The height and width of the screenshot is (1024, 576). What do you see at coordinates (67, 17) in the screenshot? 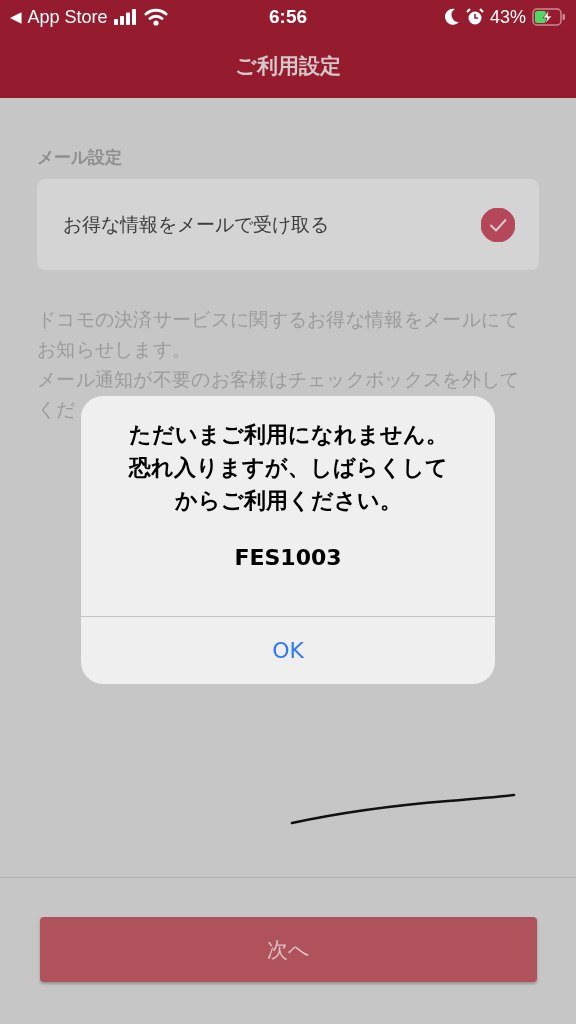
I see `back-link: App Store` at bounding box center [67, 17].